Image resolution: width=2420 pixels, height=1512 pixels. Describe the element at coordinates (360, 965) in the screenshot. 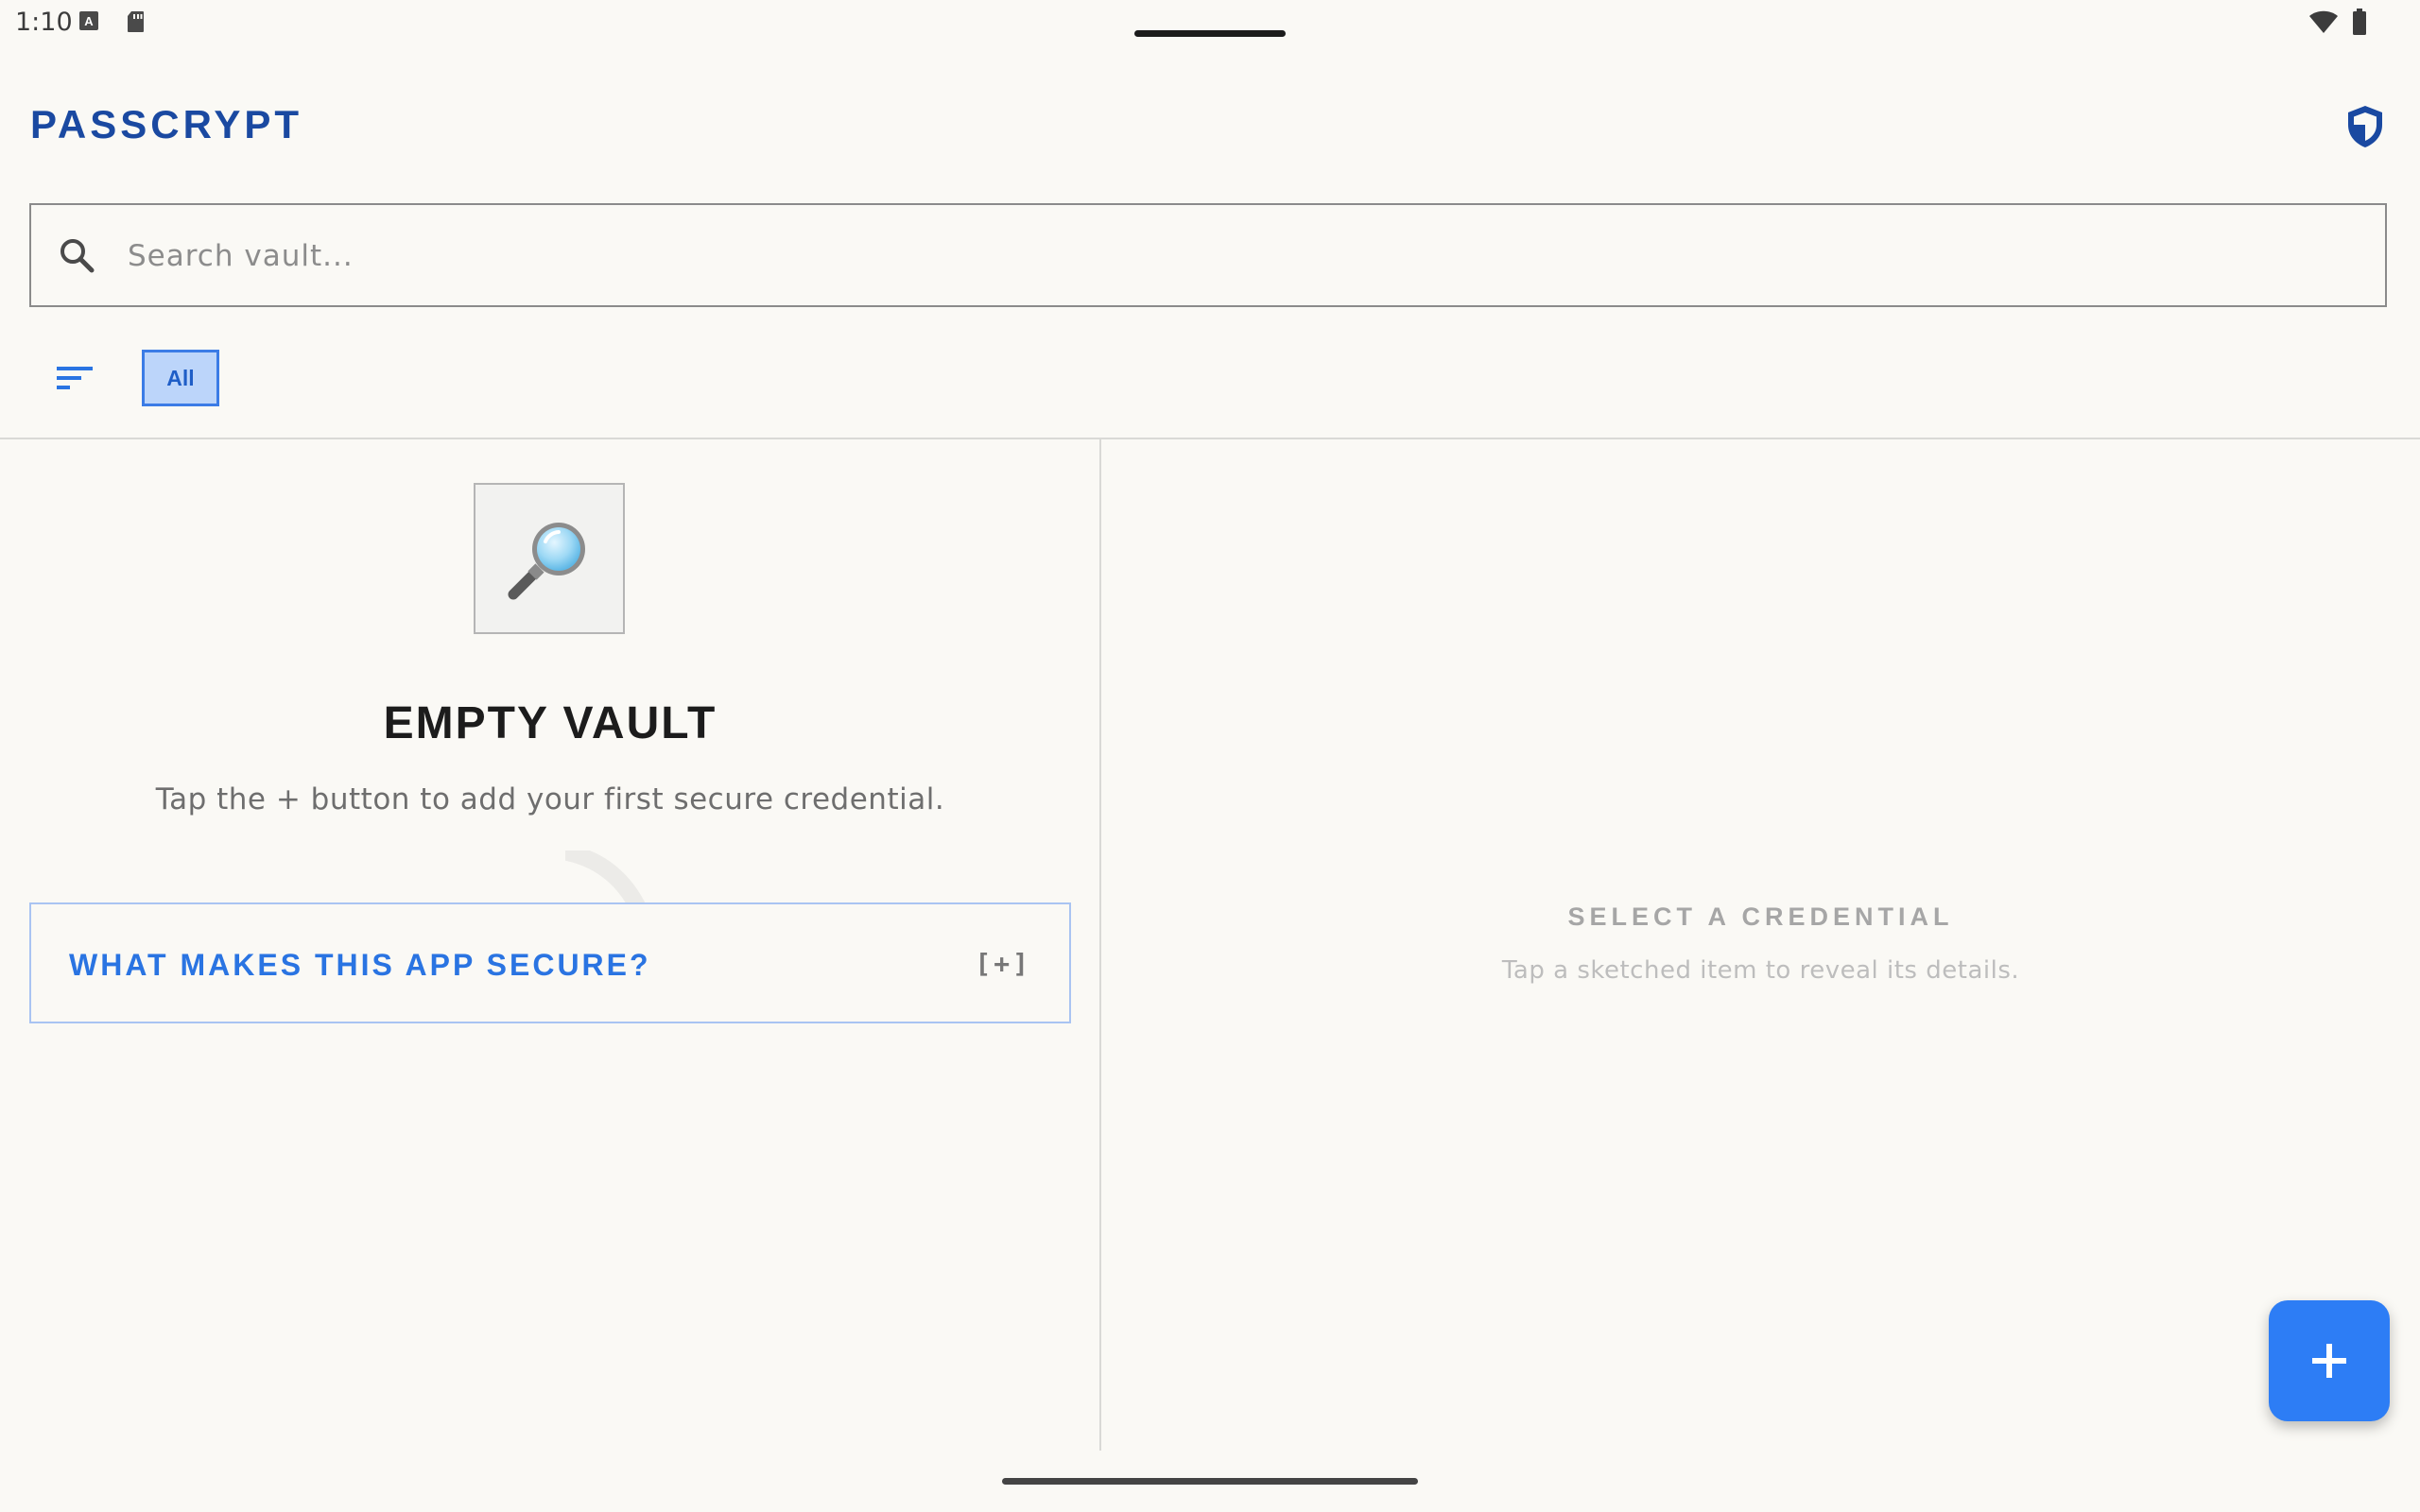

I see `security-info-label: WHAT MAKES THIS APP SECURE?` at that location.